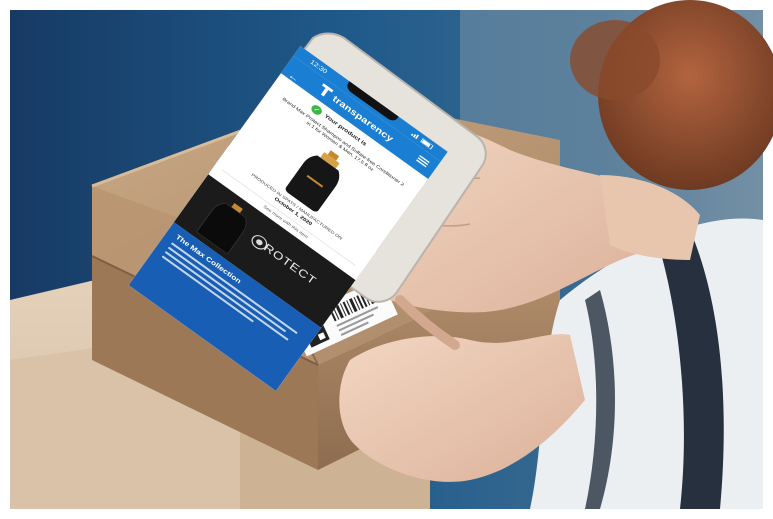 This screenshot has width=773, height=519. What do you see at coordinates (290, 264) in the screenshot?
I see `promo-text: ROTECT` at bounding box center [290, 264].